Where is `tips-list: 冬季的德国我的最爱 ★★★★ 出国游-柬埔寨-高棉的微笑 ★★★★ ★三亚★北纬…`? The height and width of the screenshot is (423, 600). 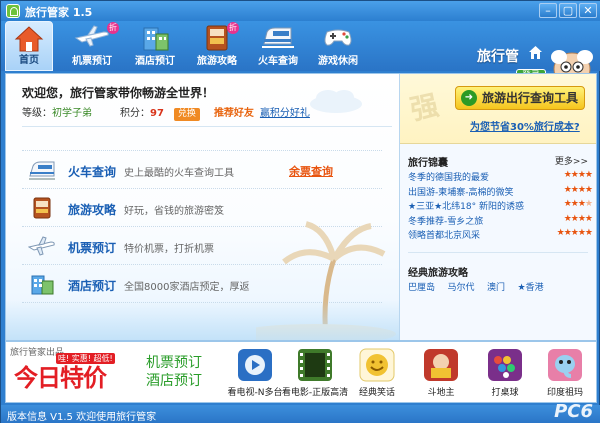
tips-list: 冬季的德国我的最爱 ★★★★ 出国游-柬埔寨-高棉的微笑 ★★★★ ★三亚★北纬… is located at coordinates (500, 206).